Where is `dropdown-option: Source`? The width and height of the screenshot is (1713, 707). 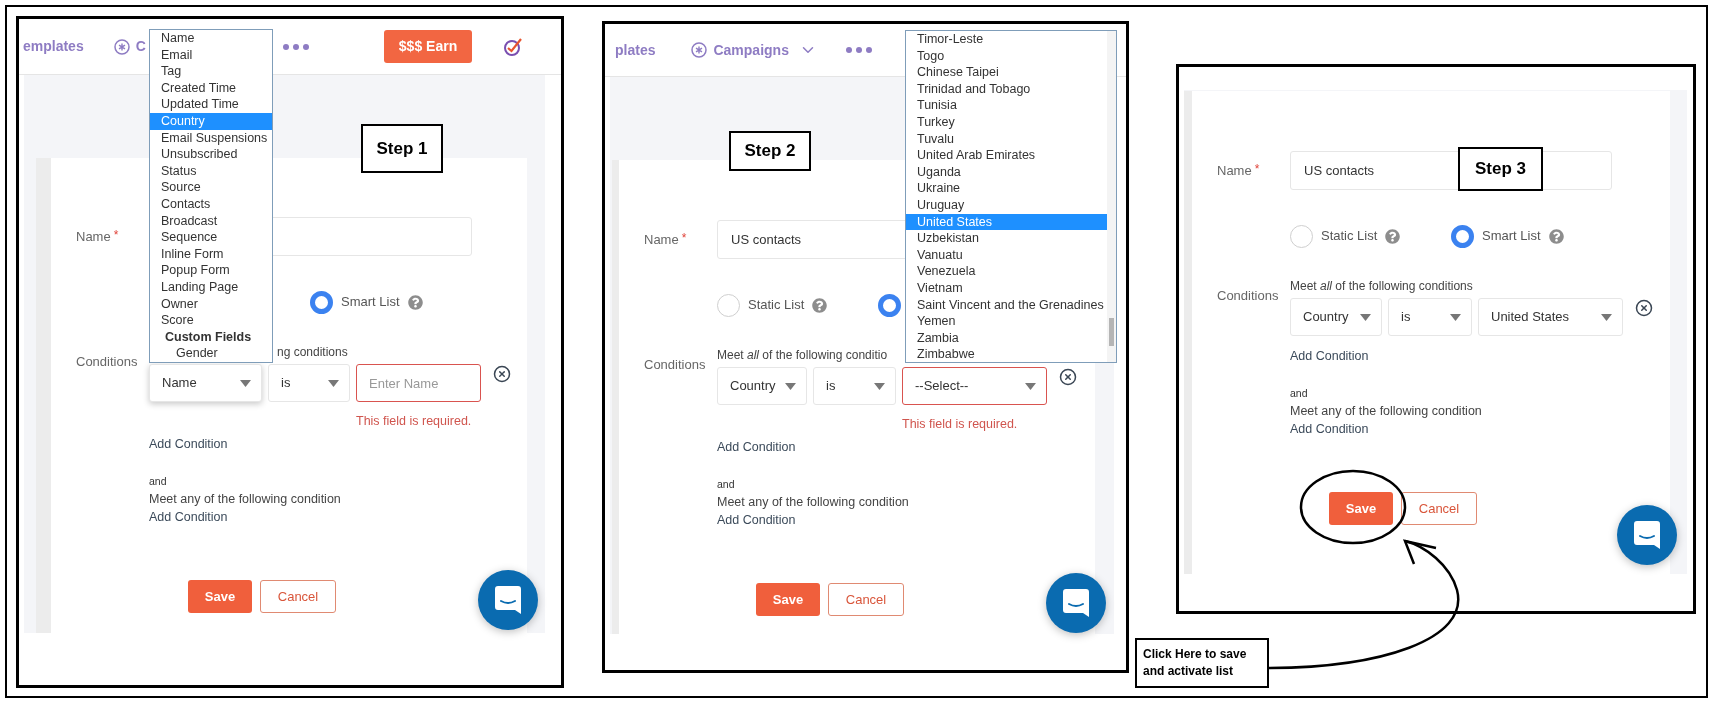
dropdown-option: Source is located at coordinates (211, 187).